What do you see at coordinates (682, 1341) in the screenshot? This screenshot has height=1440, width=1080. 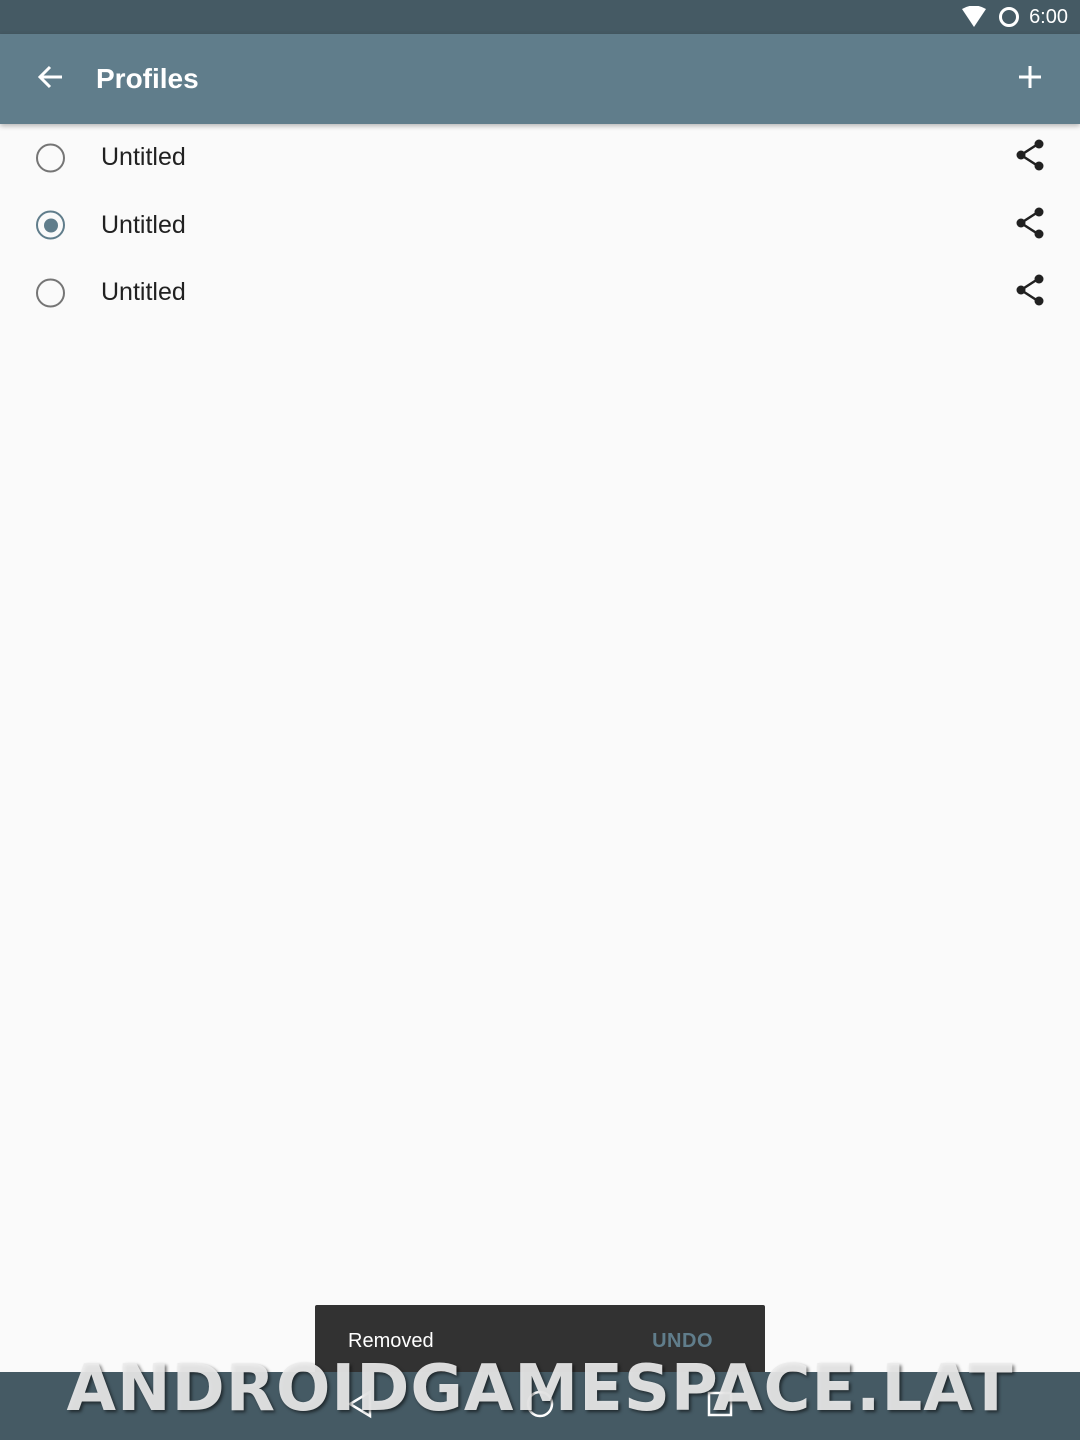 I see `undo-button: UNDO` at bounding box center [682, 1341].